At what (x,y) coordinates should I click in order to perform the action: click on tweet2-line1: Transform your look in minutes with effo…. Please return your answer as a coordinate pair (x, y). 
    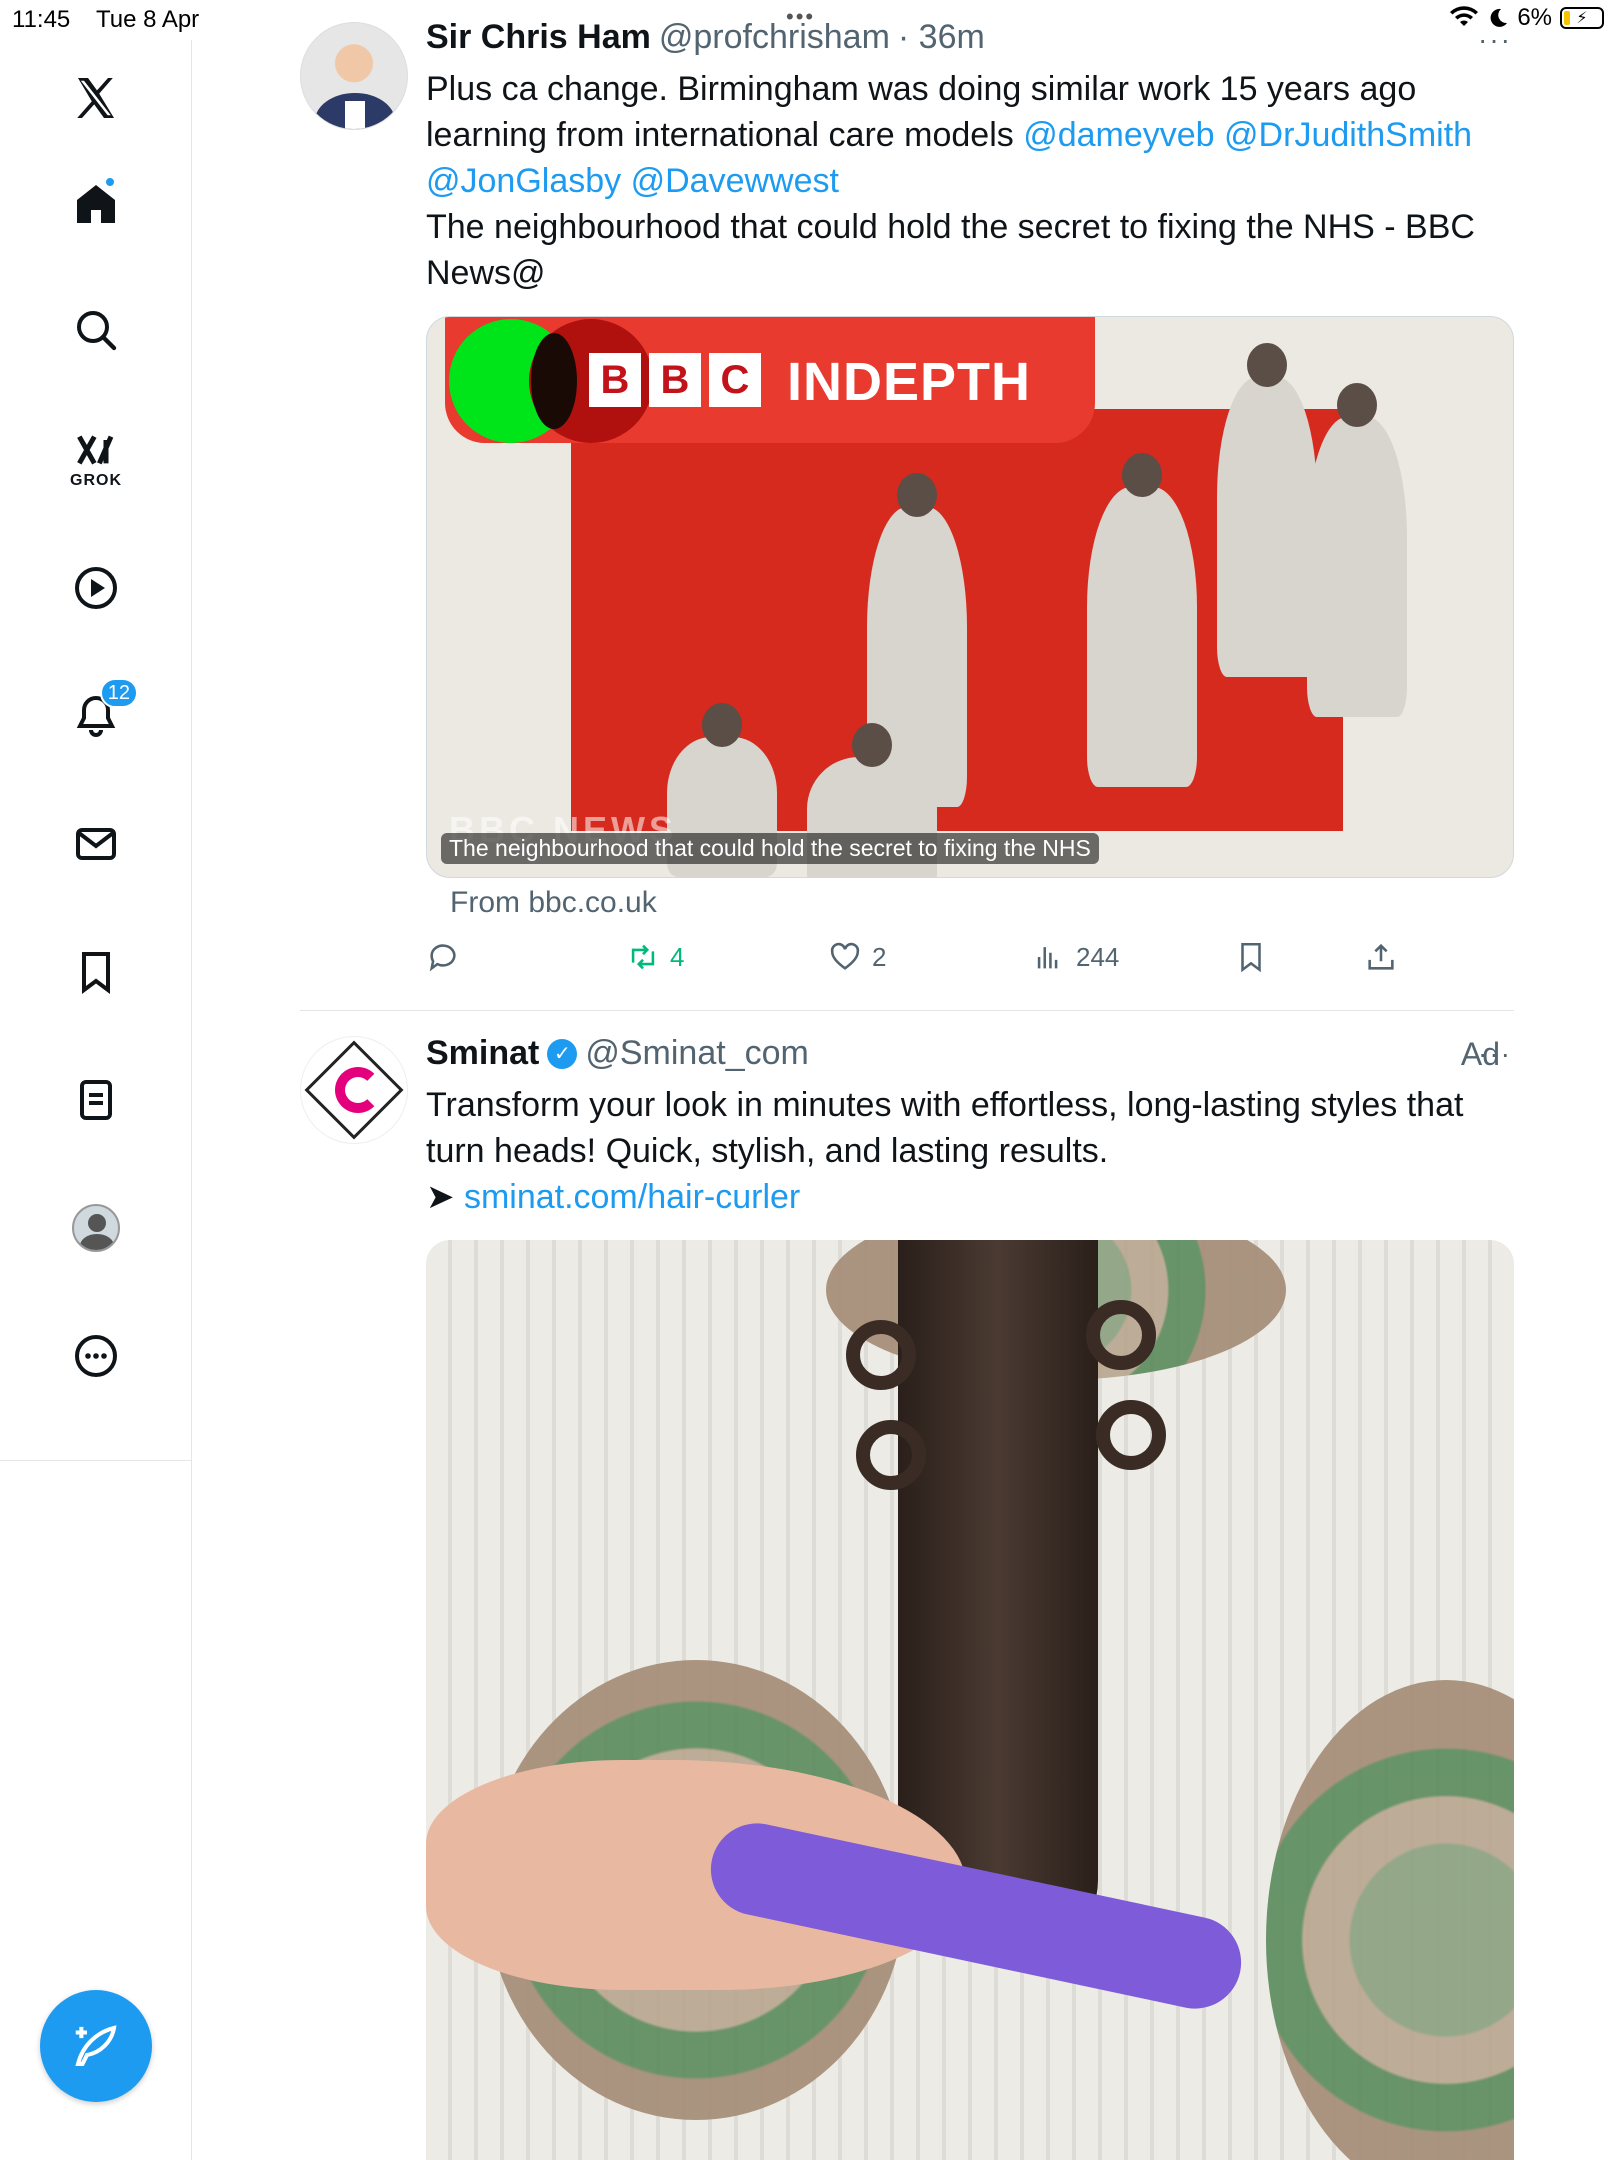
    Looking at the image, I should click on (945, 1105).